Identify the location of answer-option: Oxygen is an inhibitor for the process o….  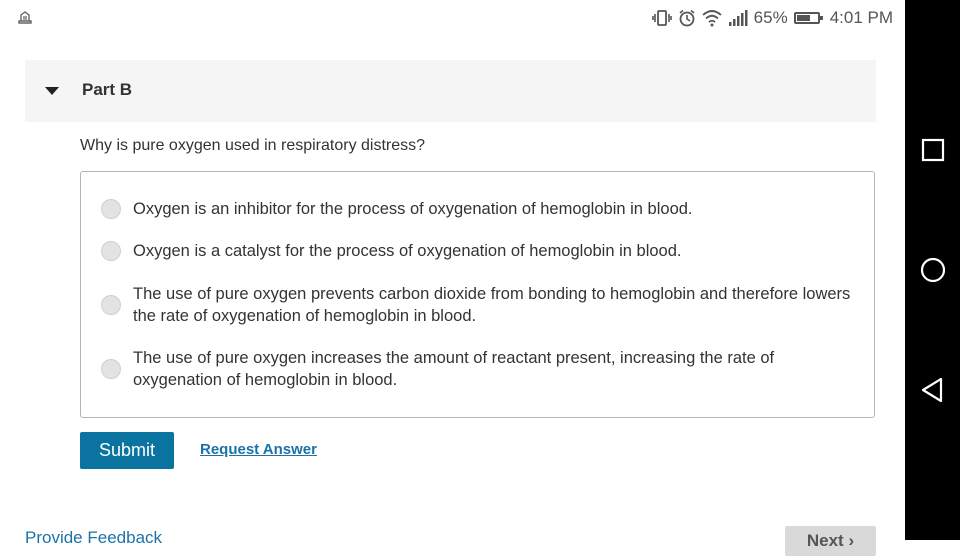
(481, 209).